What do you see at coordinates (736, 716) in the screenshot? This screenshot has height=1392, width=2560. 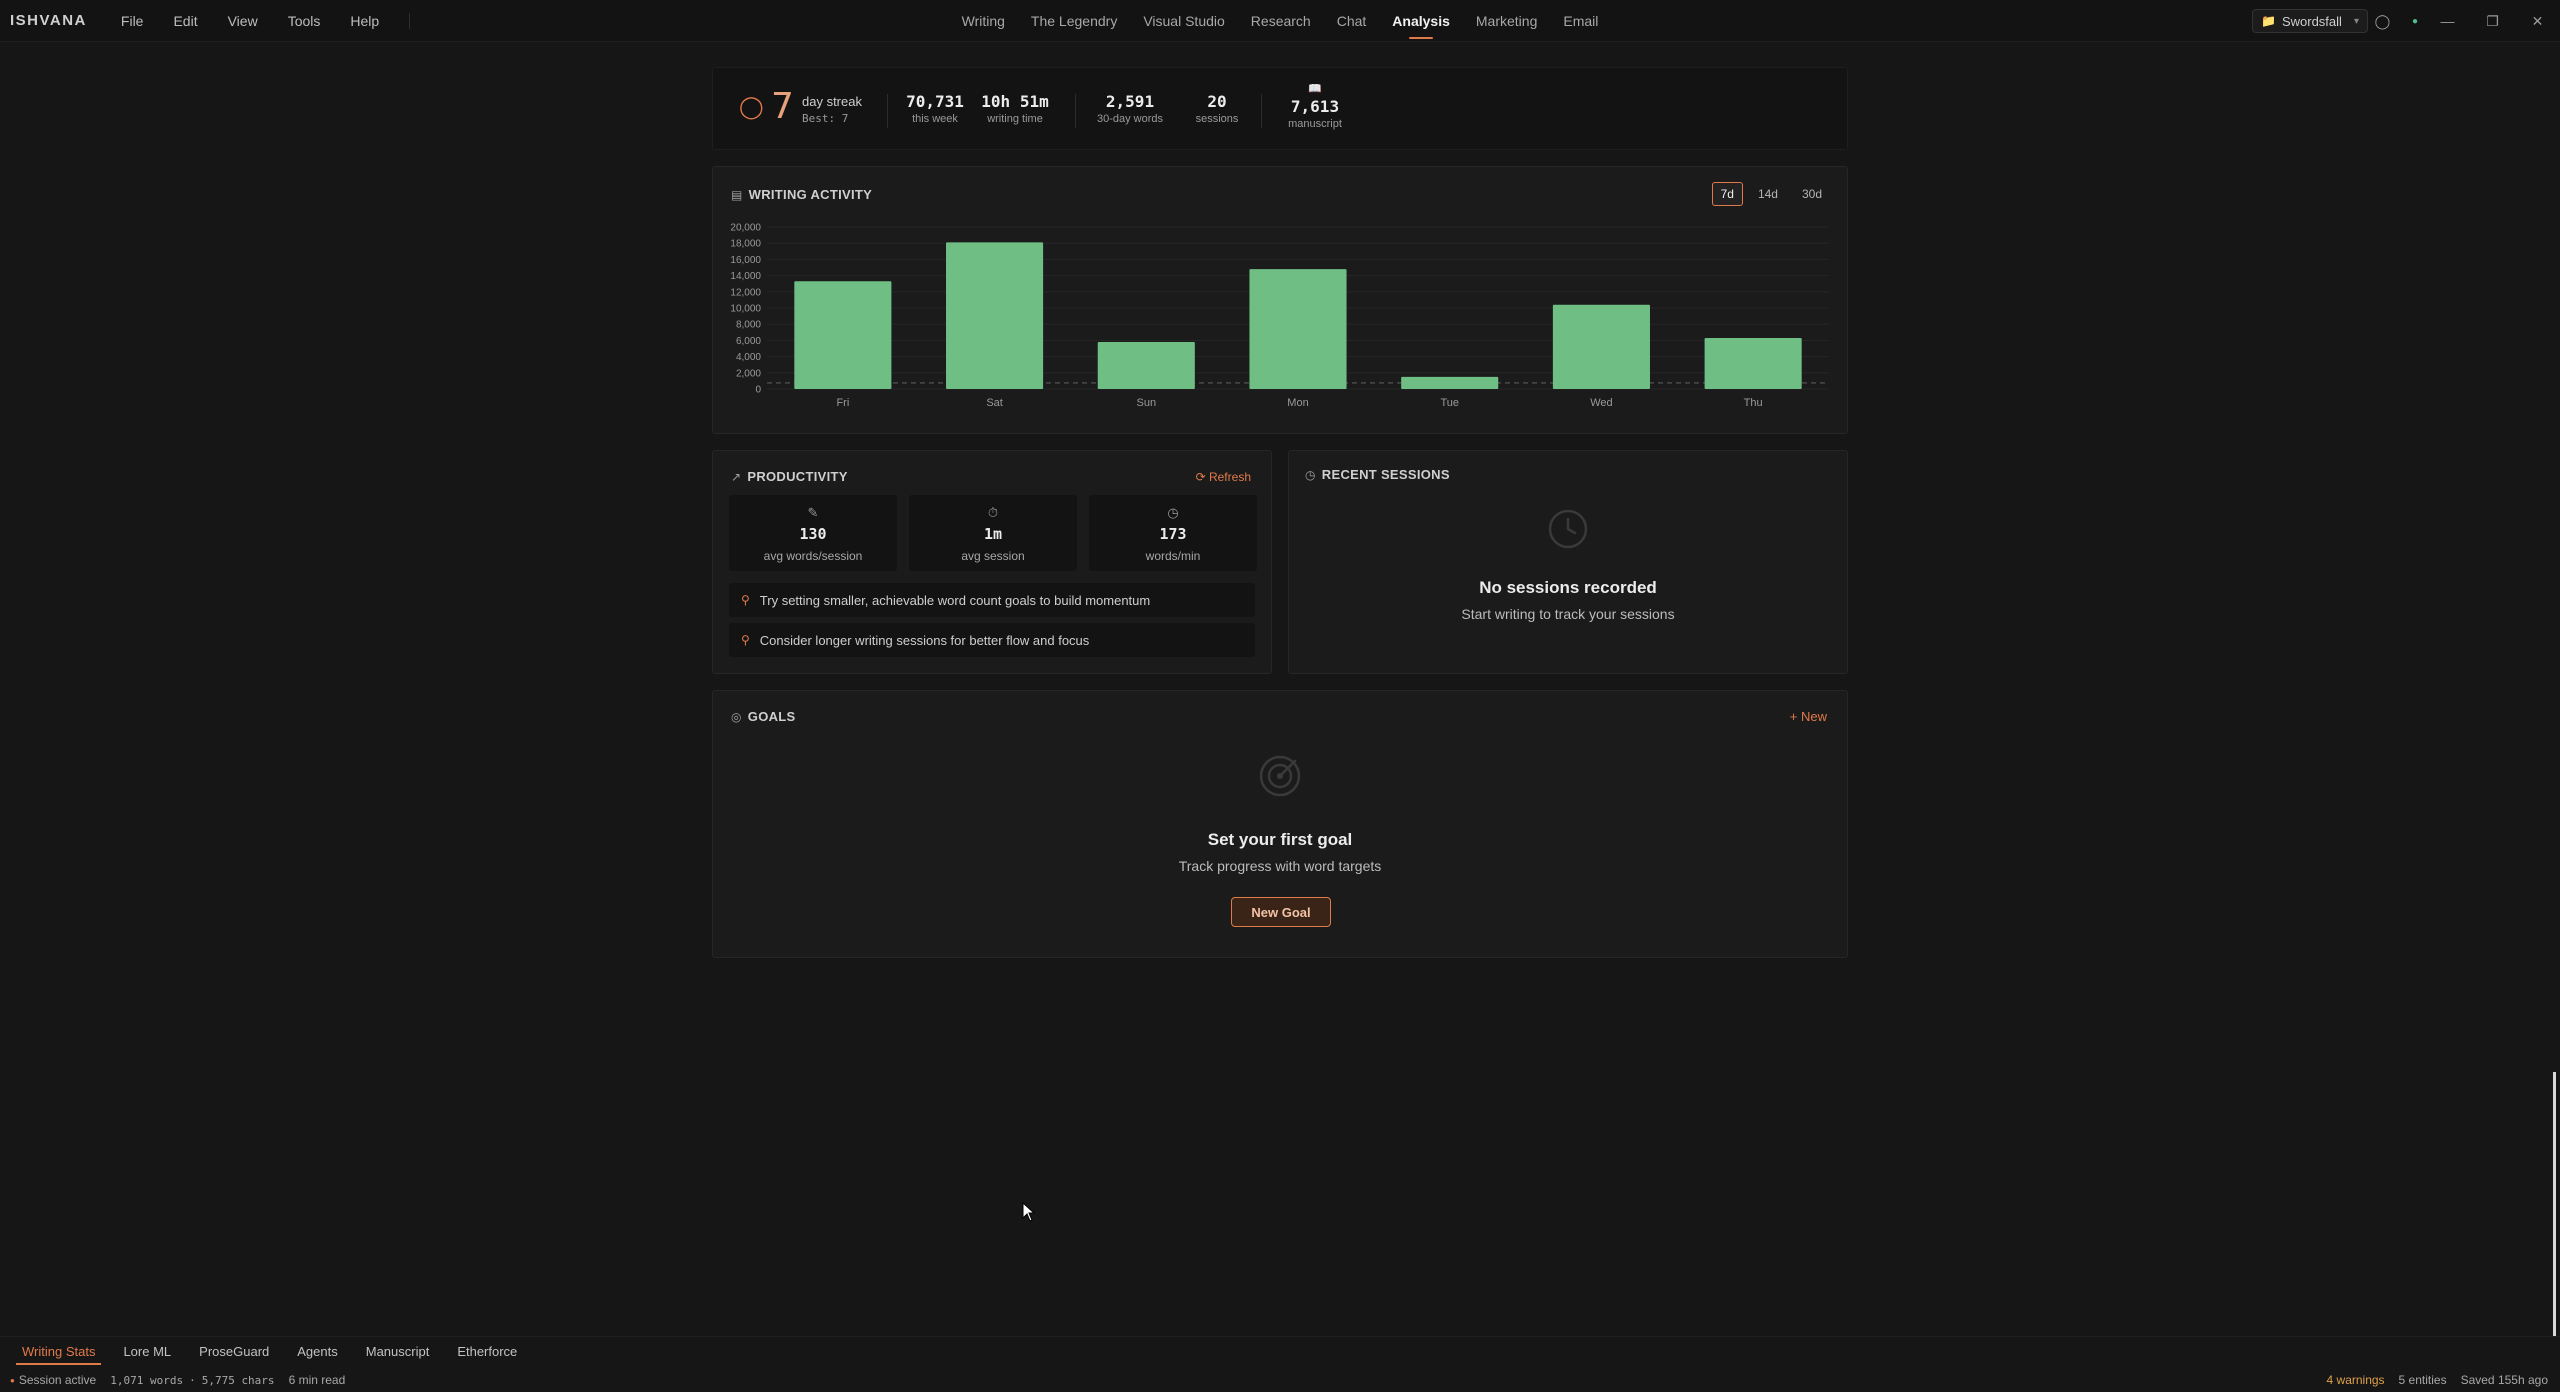 I see `target-icon: ◎` at bounding box center [736, 716].